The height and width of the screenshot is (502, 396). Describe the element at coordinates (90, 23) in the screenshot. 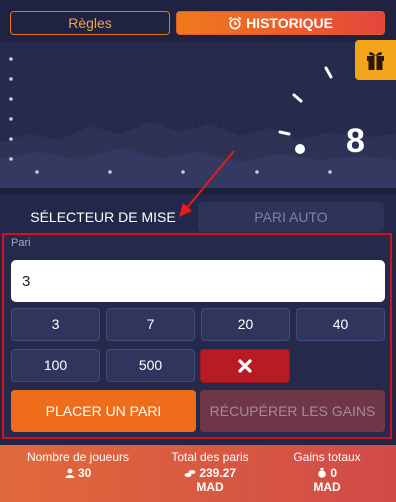

I see `rules-button: Règles` at that location.